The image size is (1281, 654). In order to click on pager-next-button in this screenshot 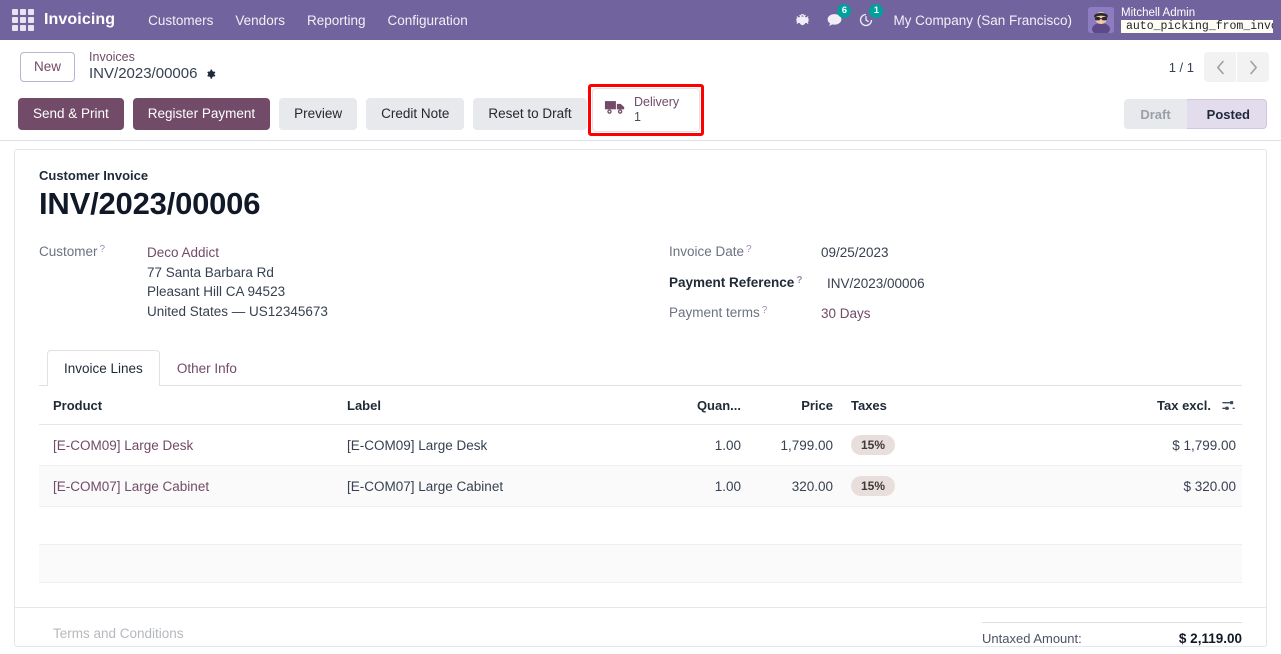, I will do `click(1253, 67)`.